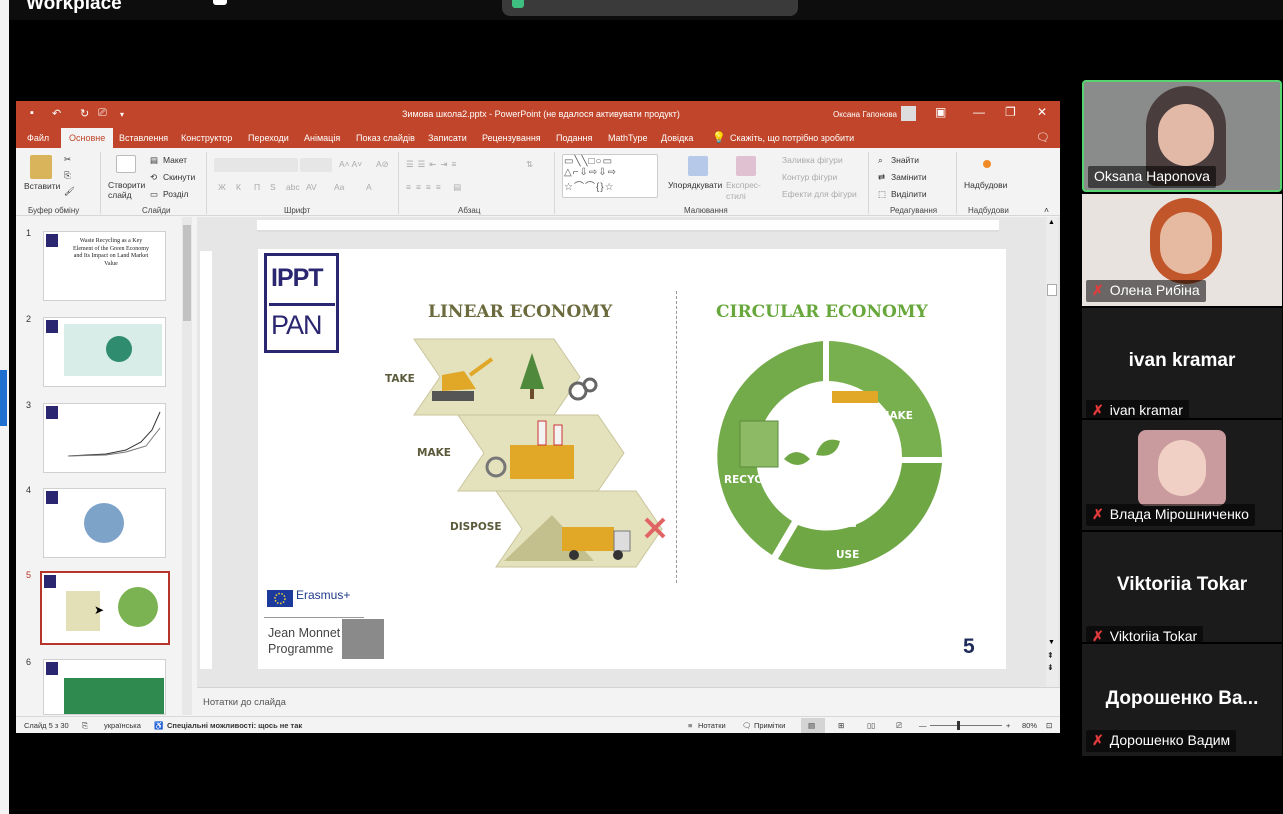 Image resolution: width=1283 pixels, height=814 pixels. What do you see at coordinates (1050, 667) in the screenshot?
I see `next-slide-icon: ⇟` at bounding box center [1050, 667].